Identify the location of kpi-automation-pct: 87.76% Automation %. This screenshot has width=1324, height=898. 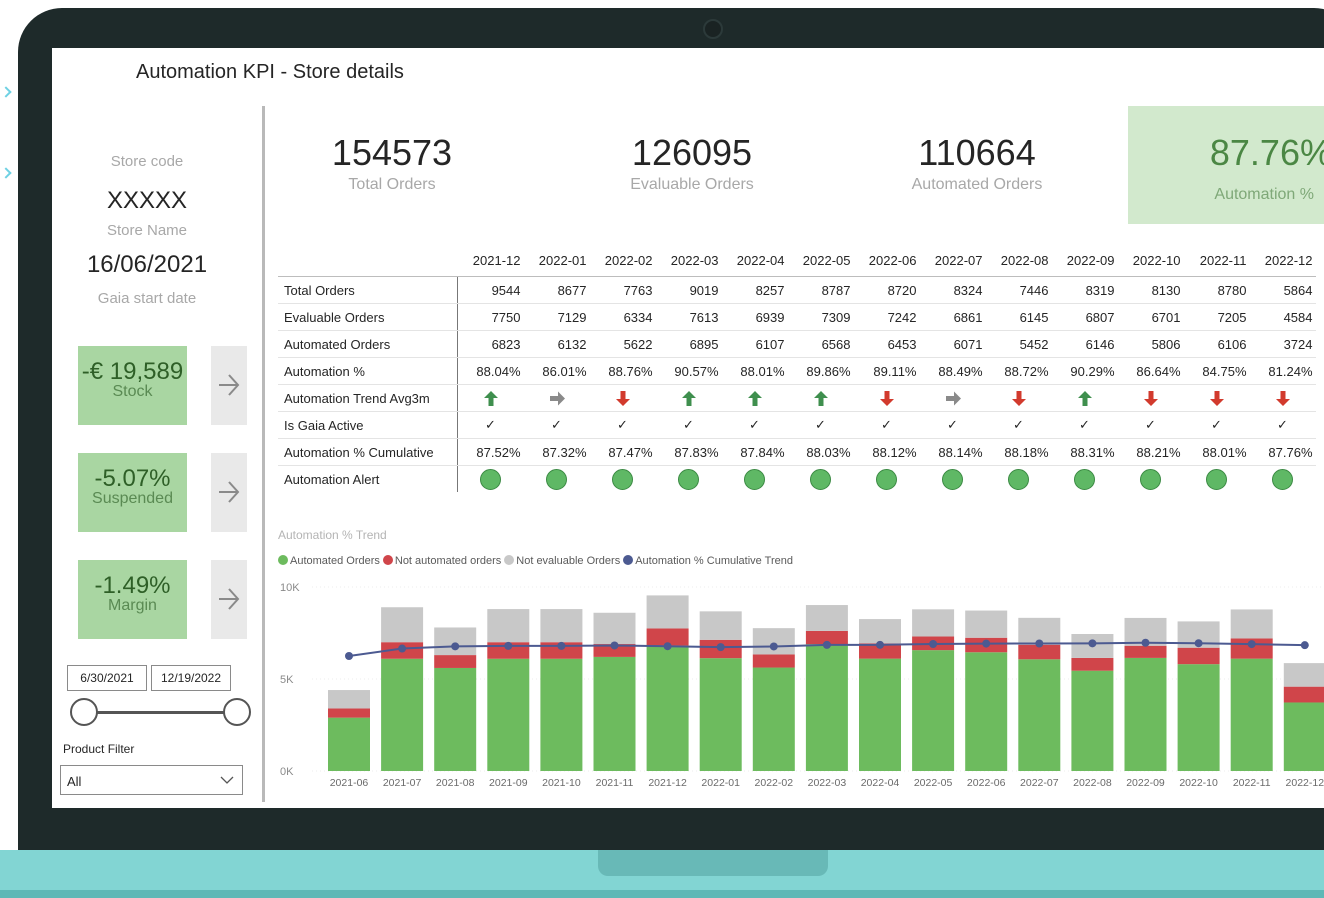
(1226, 165).